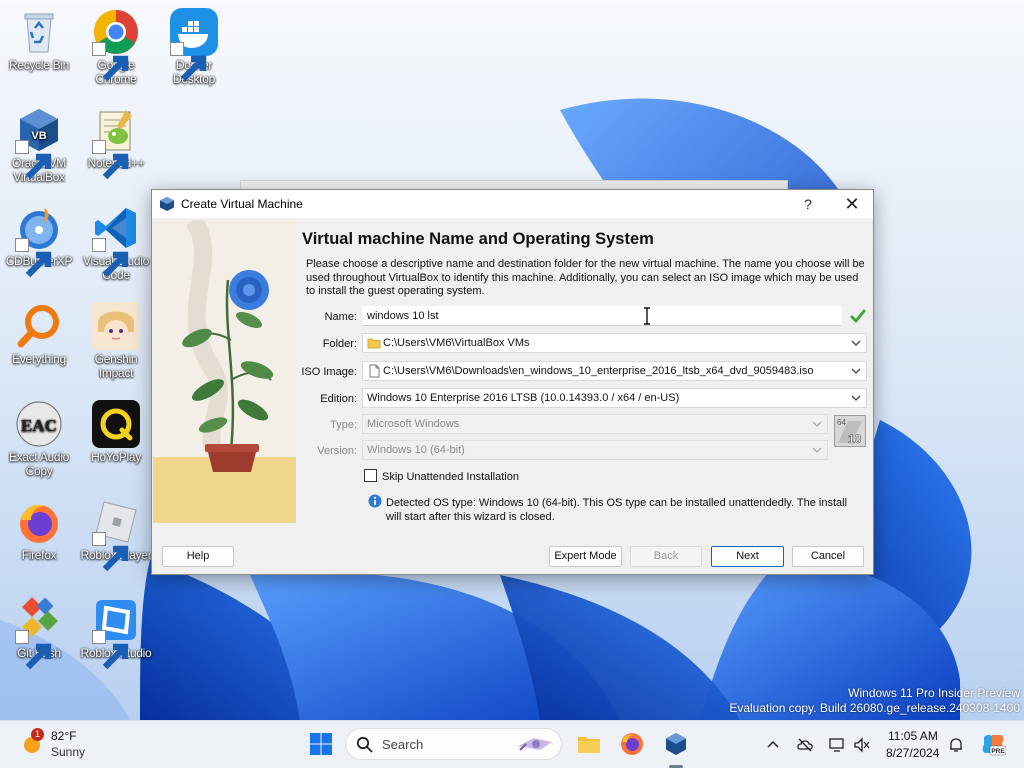 This screenshot has width=1024, height=768. Describe the element at coordinates (39, 65) in the screenshot. I see `desktop-icon-label: Recycle Bin` at that location.